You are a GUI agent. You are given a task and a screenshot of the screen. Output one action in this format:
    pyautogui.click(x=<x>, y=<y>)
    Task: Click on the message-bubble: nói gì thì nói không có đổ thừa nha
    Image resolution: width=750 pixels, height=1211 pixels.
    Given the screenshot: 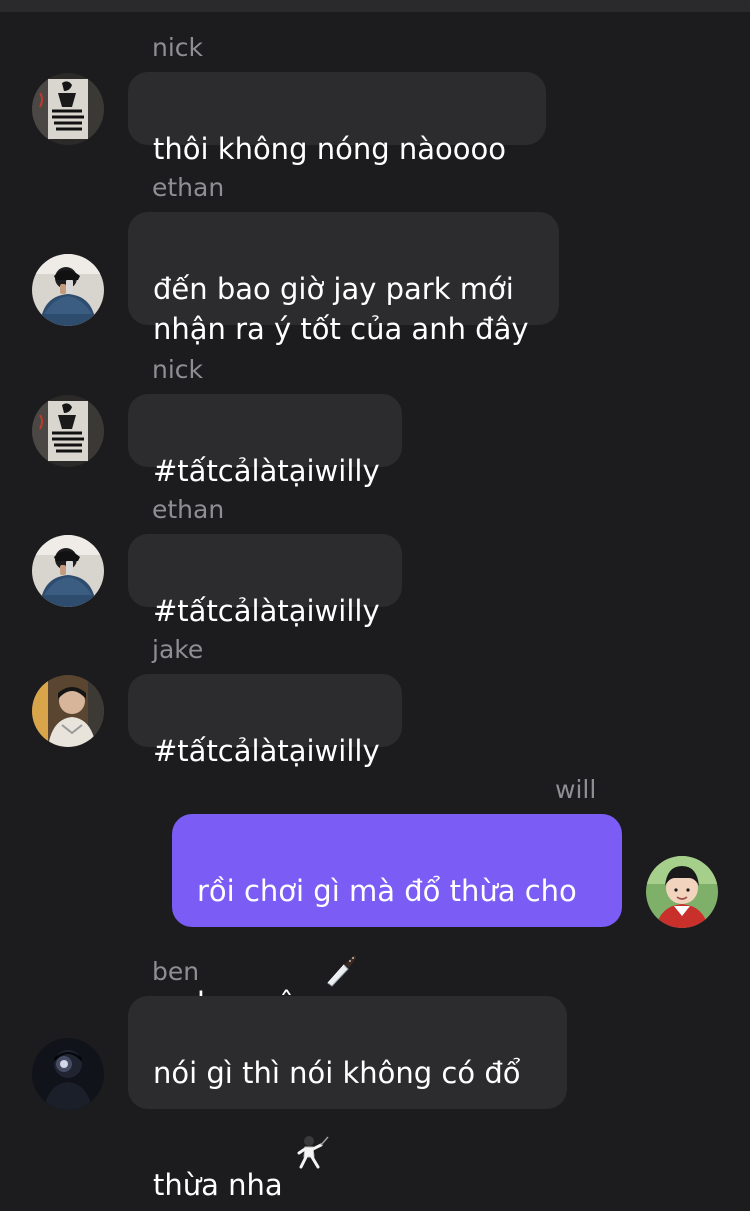 What is the action you would take?
    pyautogui.click(x=347, y=1099)
    